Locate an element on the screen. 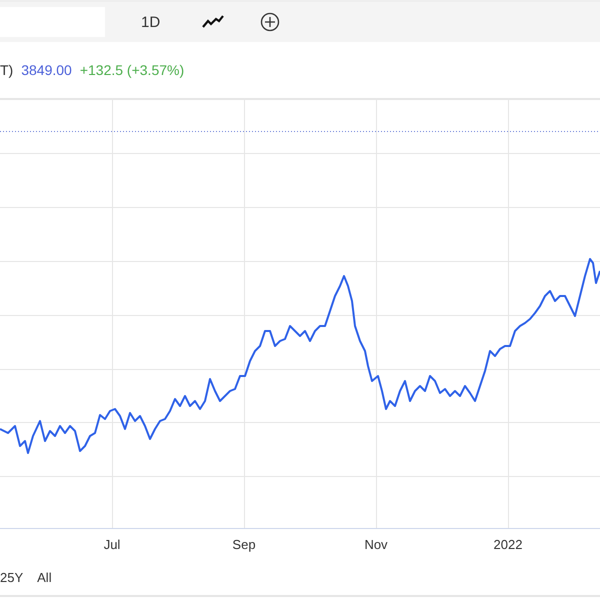 This screenshot has width=600, height=600. interval-button: 1D is located at coordinates (150, 22).